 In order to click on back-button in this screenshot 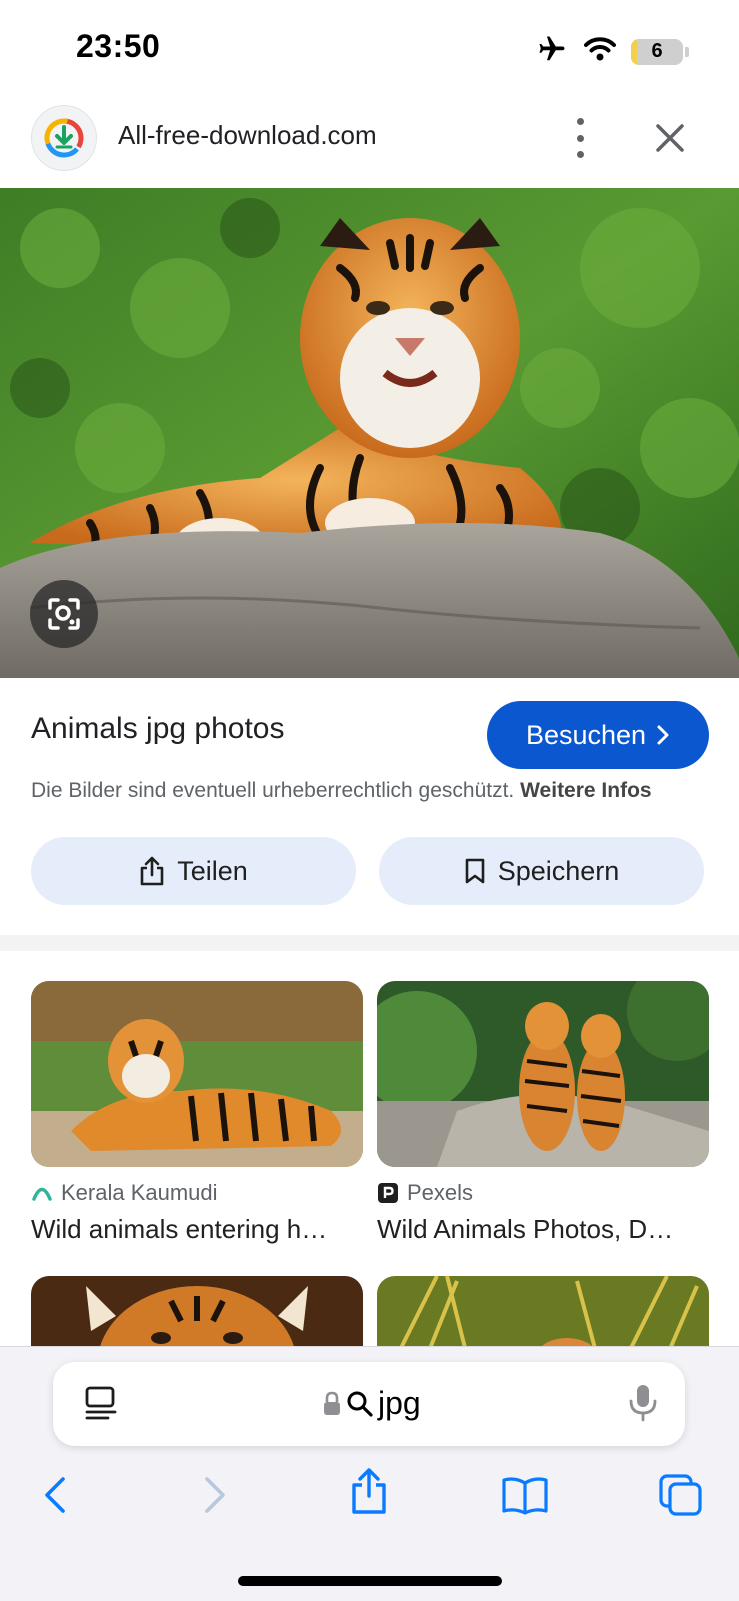, I will do `click(55, 1495)`.